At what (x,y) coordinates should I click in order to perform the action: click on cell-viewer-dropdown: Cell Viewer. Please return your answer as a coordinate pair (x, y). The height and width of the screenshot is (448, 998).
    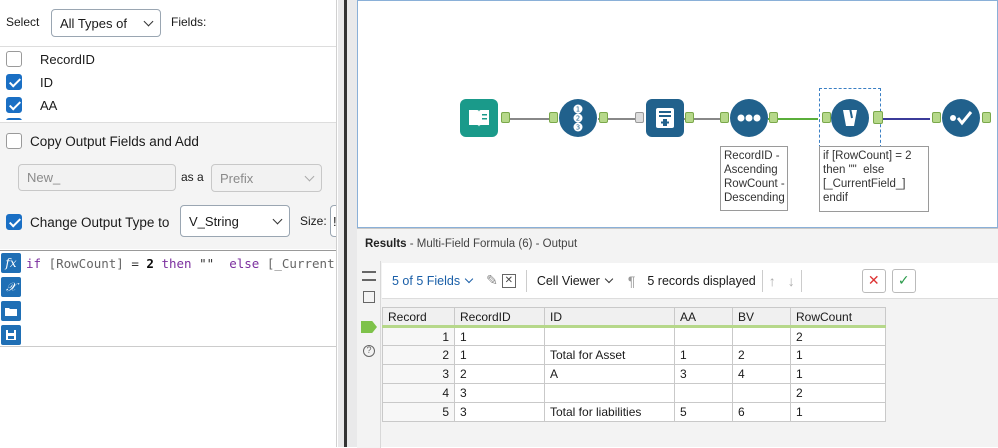
    Looking at the image, I should click on (574, 281).